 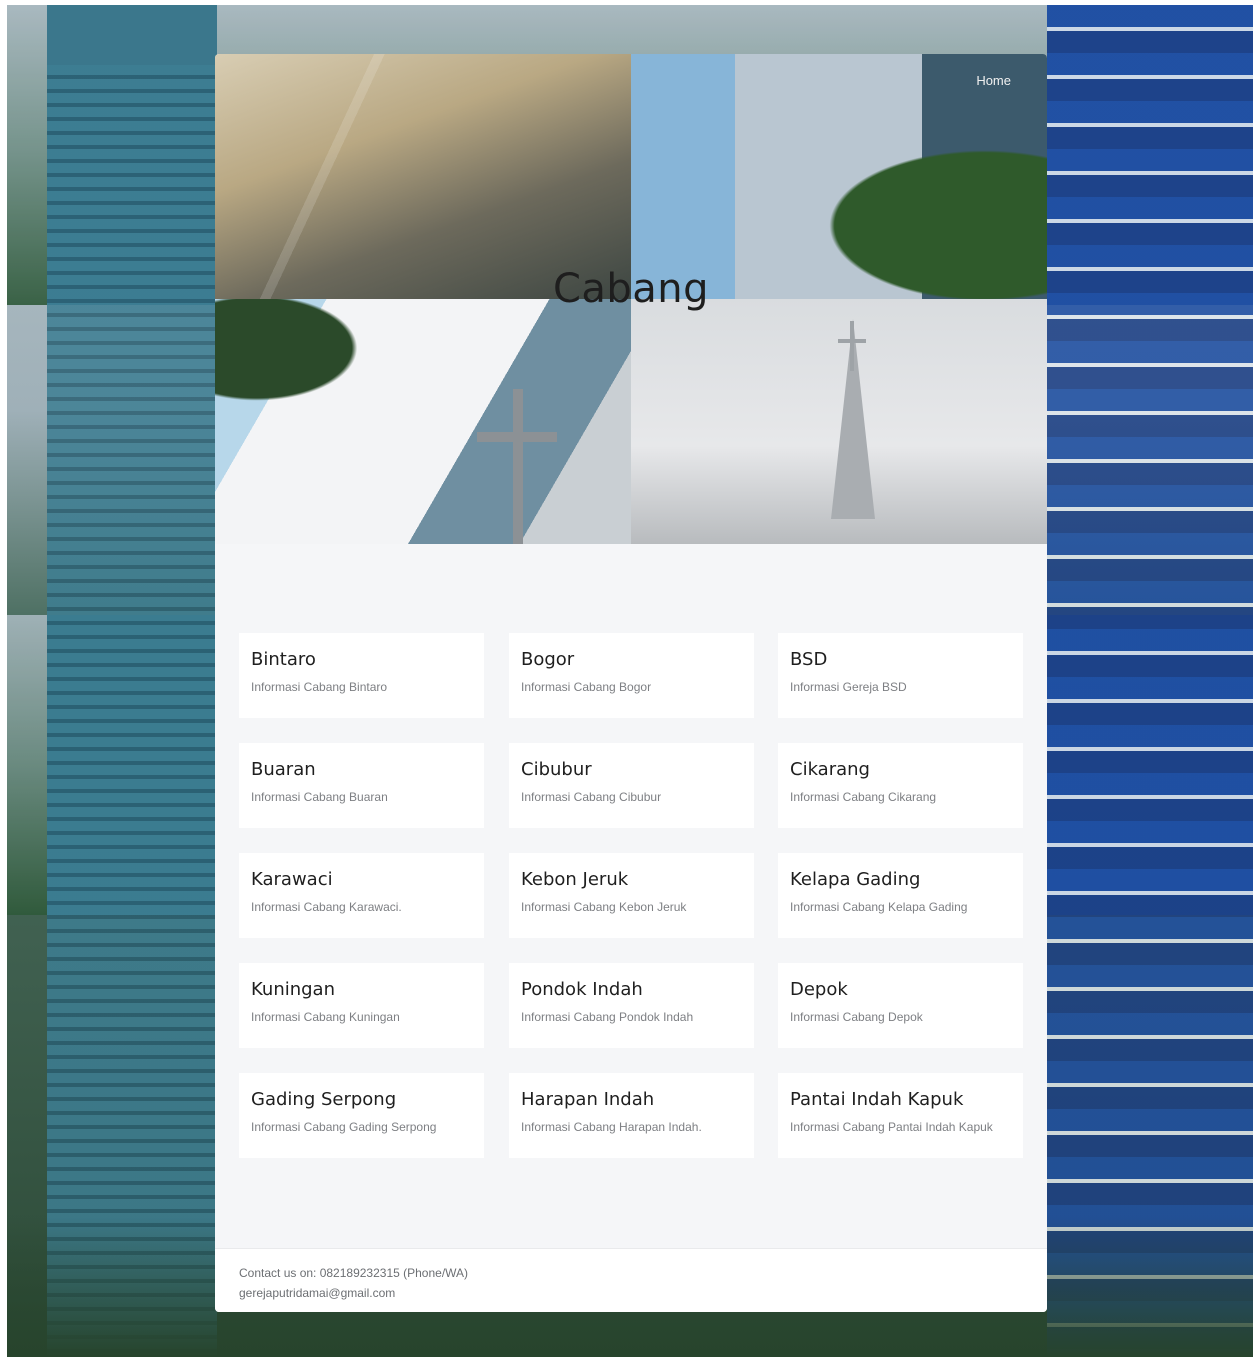 What do you see at coordinates (423, 421) in the screenshot?
I see `hero-photo-church-cross` at bounding box center [423, 421].